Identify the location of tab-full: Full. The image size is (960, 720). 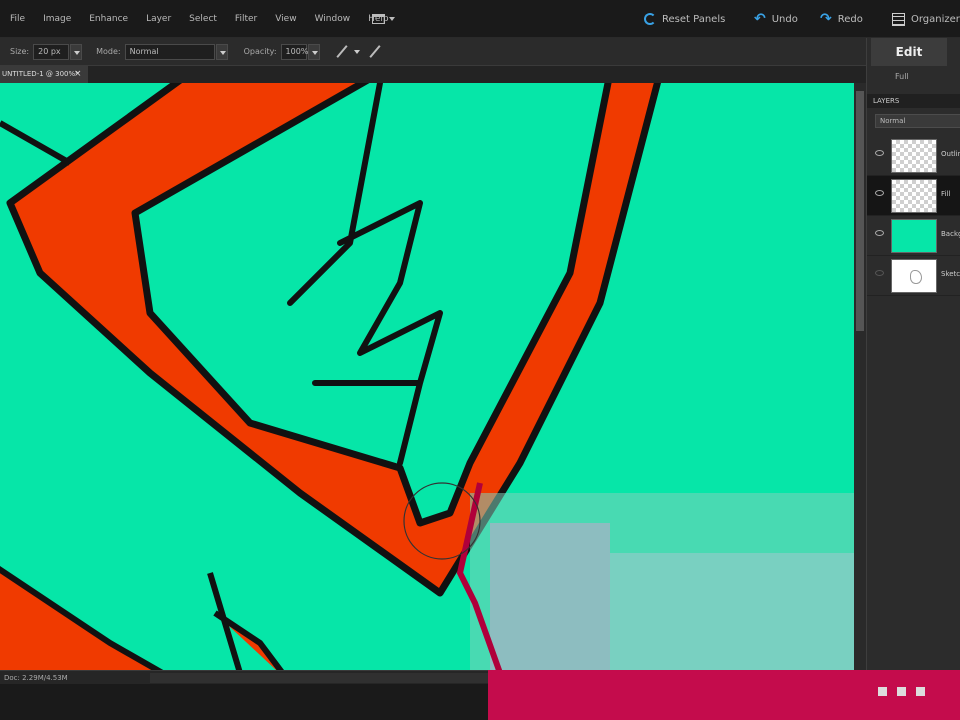
(902, 76).